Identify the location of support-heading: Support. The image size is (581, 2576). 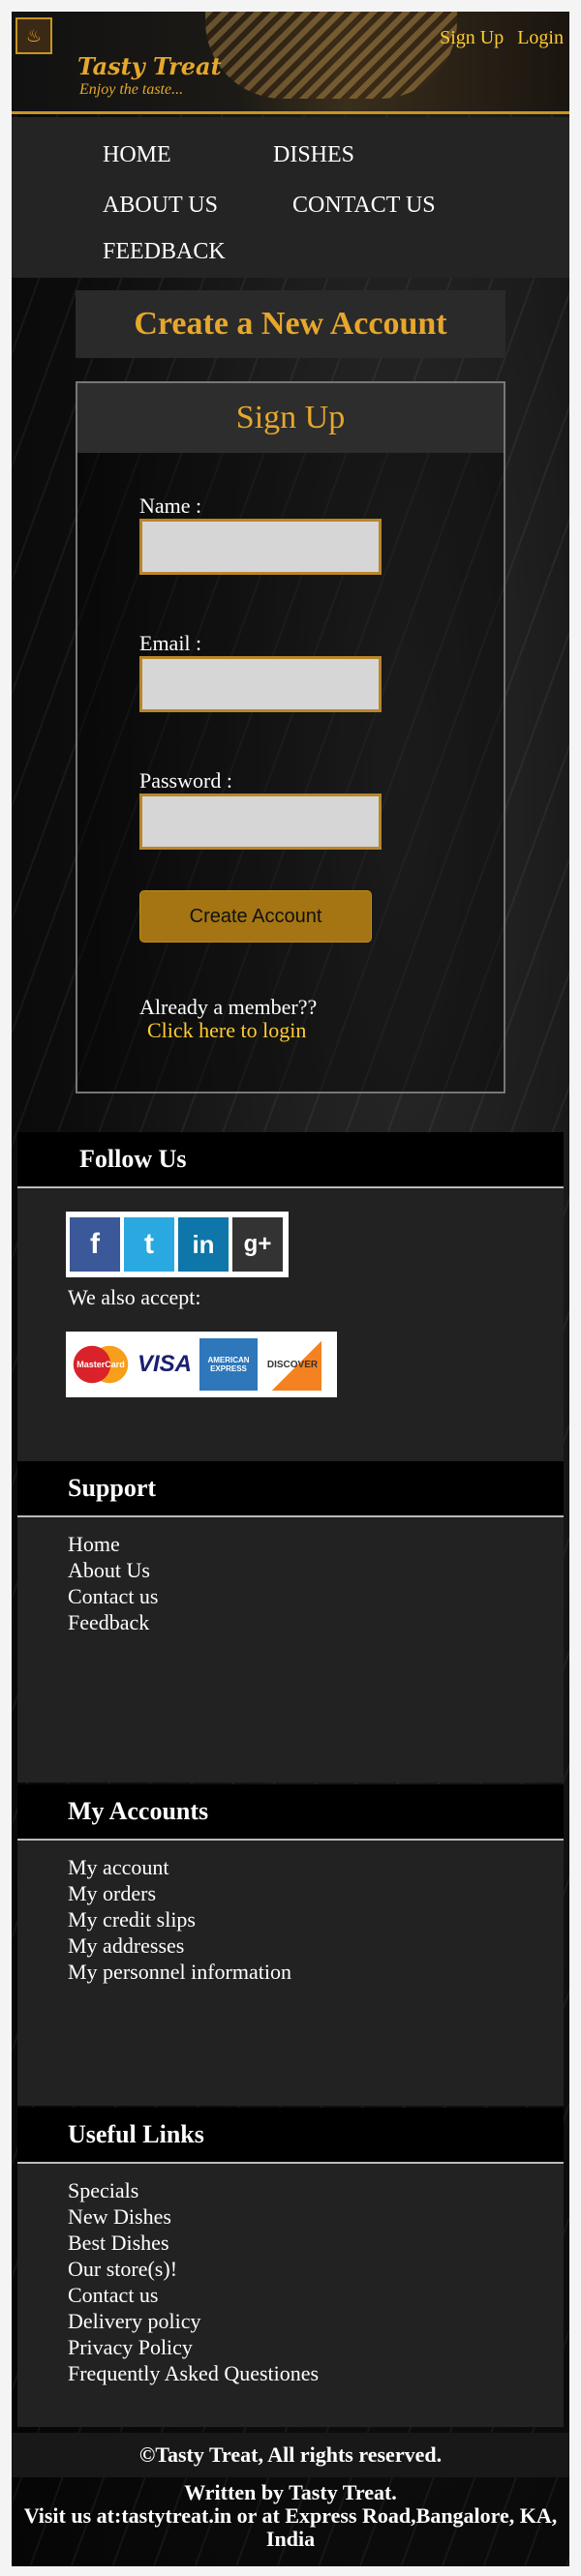
(113, 1488).